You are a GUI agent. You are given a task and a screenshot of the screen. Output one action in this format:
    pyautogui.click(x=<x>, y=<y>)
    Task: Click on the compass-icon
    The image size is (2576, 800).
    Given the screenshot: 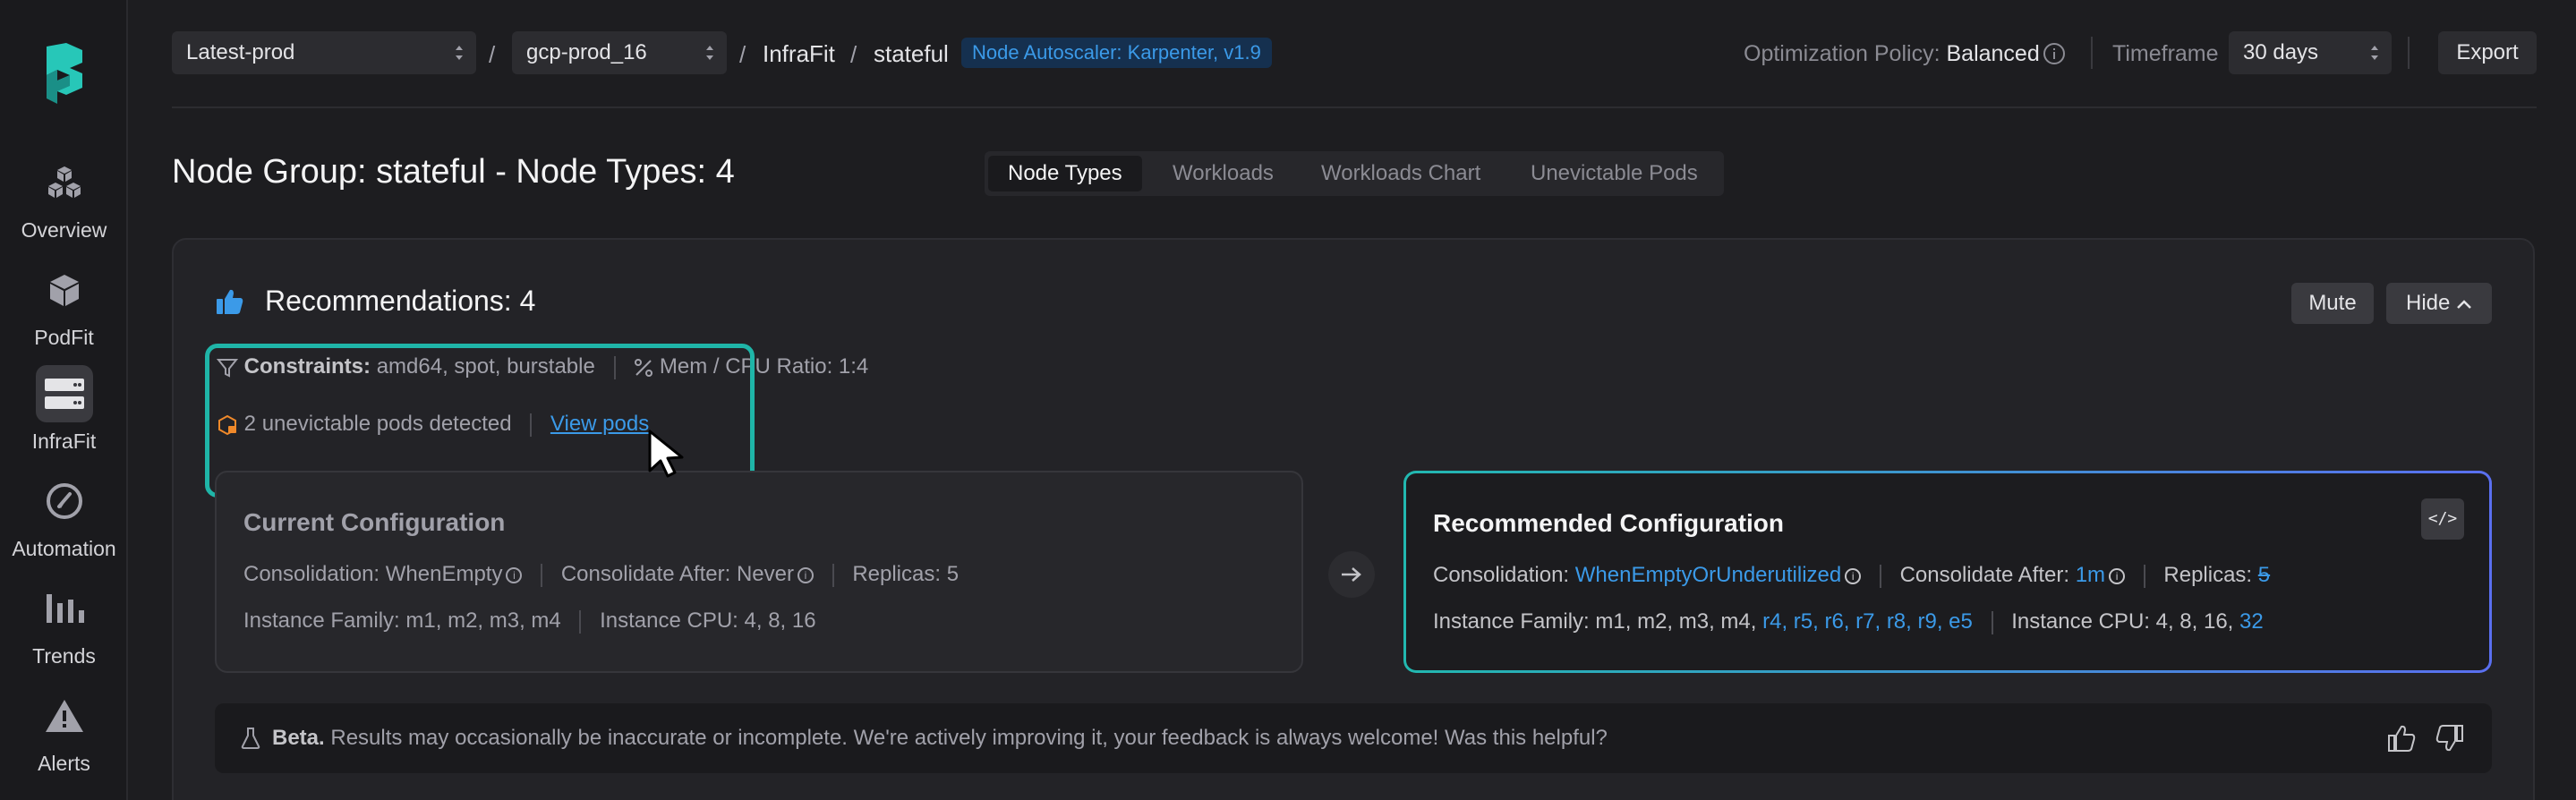 What is the action you would take?
    pyautogui.click(x=64, y=501)
    